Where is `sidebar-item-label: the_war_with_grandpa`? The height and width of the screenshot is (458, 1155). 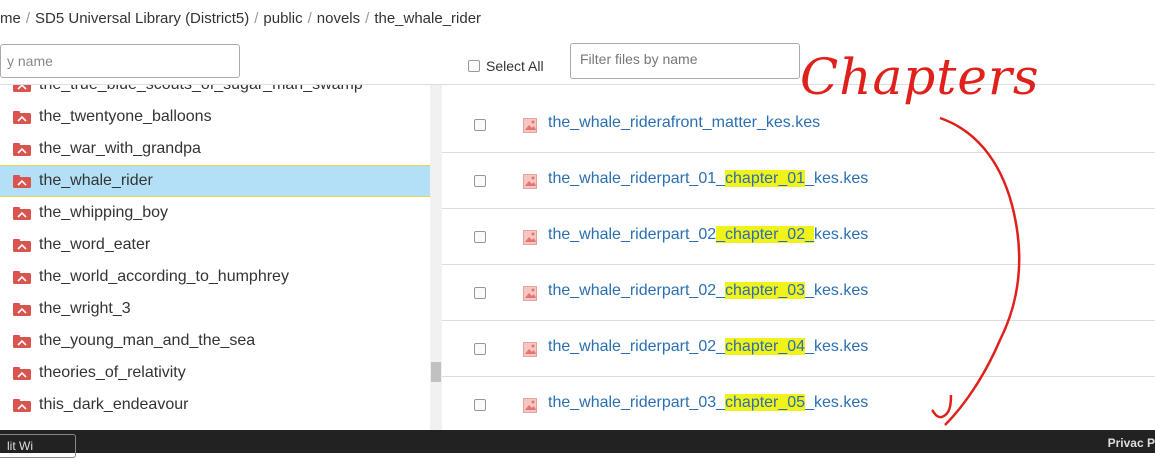 sidebar-item-label: the_war_with_grandpa is located at coordinates (120, 148).